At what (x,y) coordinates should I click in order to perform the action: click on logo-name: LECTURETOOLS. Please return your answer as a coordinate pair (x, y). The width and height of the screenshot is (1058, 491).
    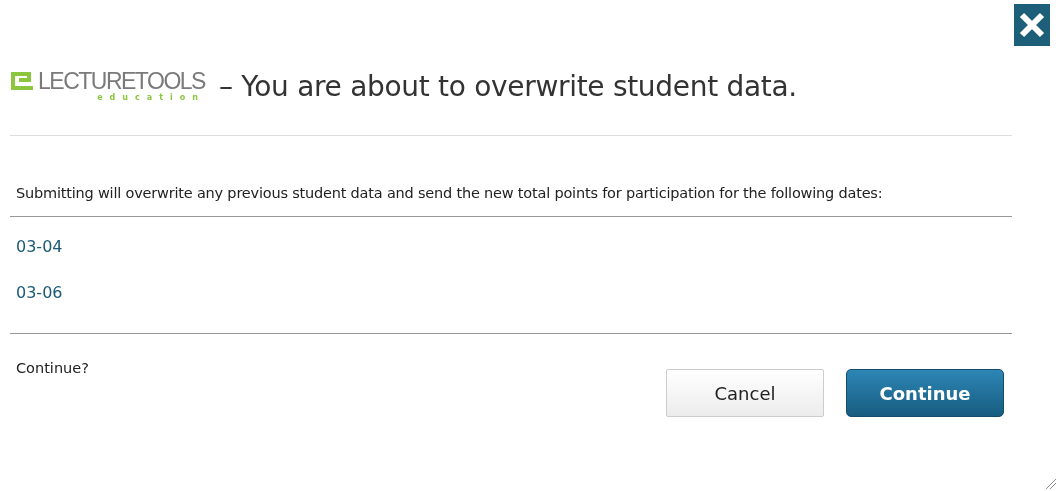
    Looking at the image, I should click on (121, 81).